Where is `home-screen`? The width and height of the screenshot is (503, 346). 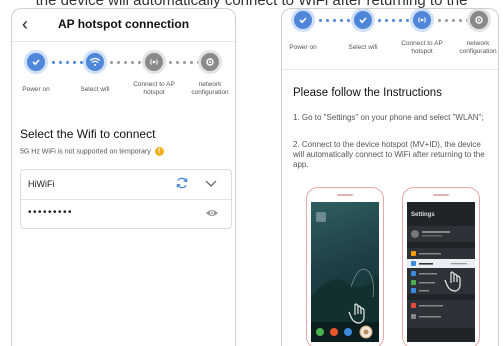
home-screen is located at coordinates (345, 272).